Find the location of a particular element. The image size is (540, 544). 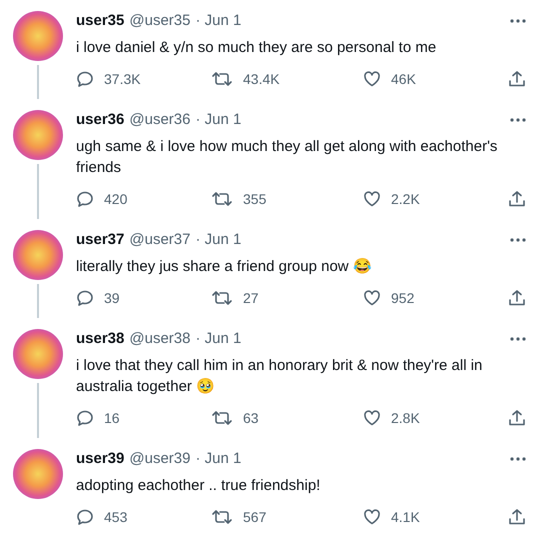

like-count: 4.1K is located at coordinates (405, 517).